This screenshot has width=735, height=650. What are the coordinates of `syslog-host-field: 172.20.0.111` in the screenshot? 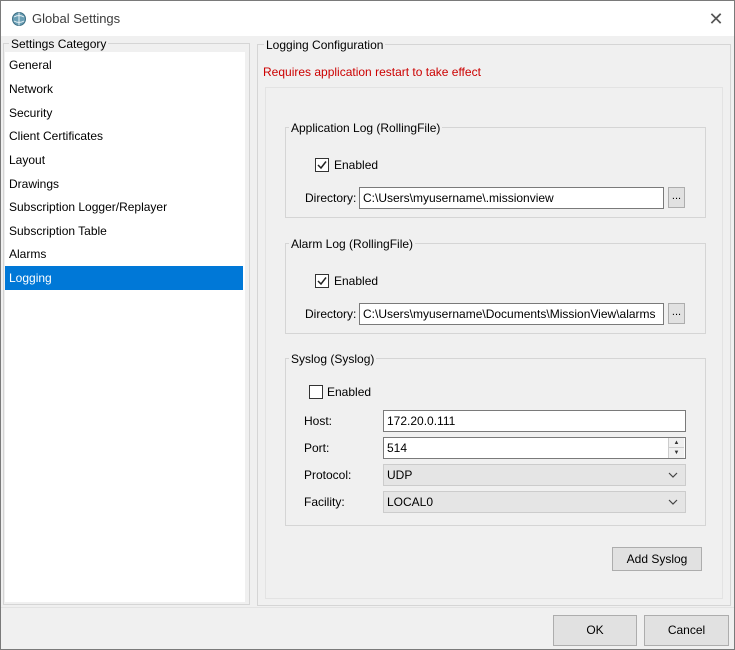 It's located at (534, 421).